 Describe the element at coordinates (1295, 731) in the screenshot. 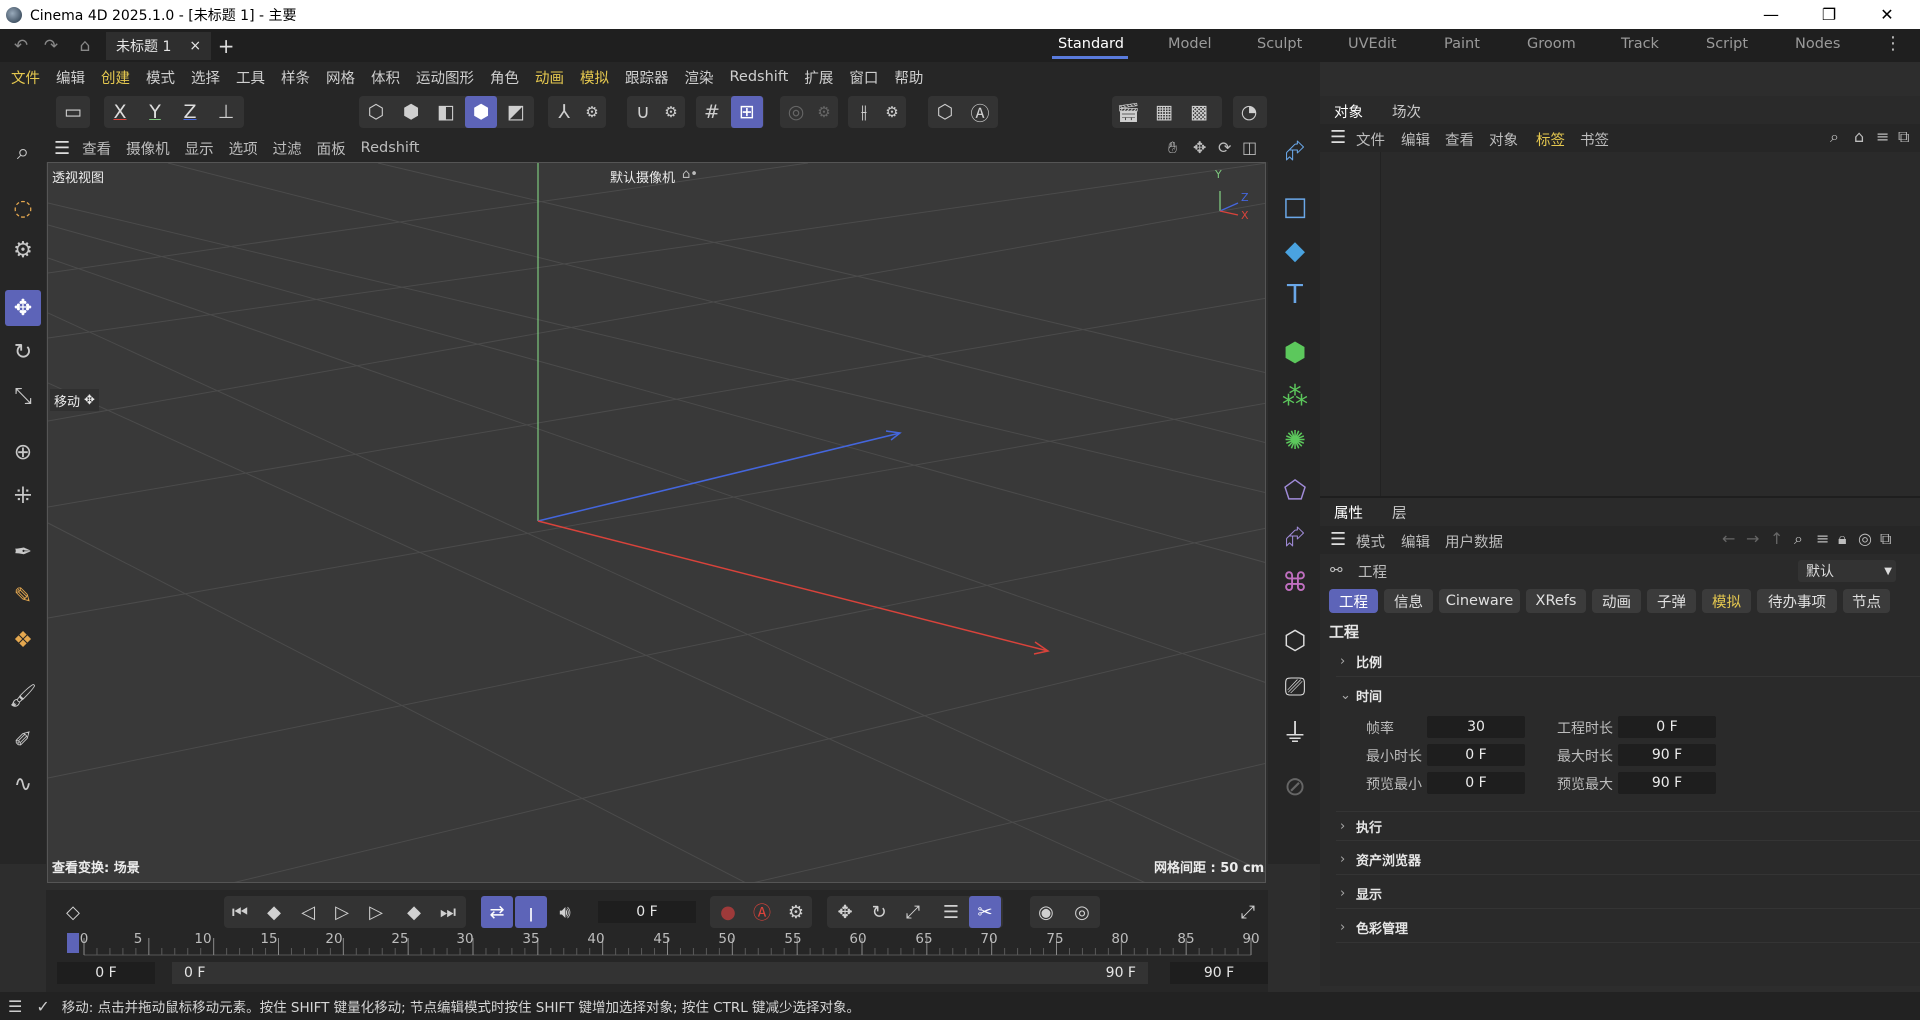

I see `floor-icon: ⏚` at that location.